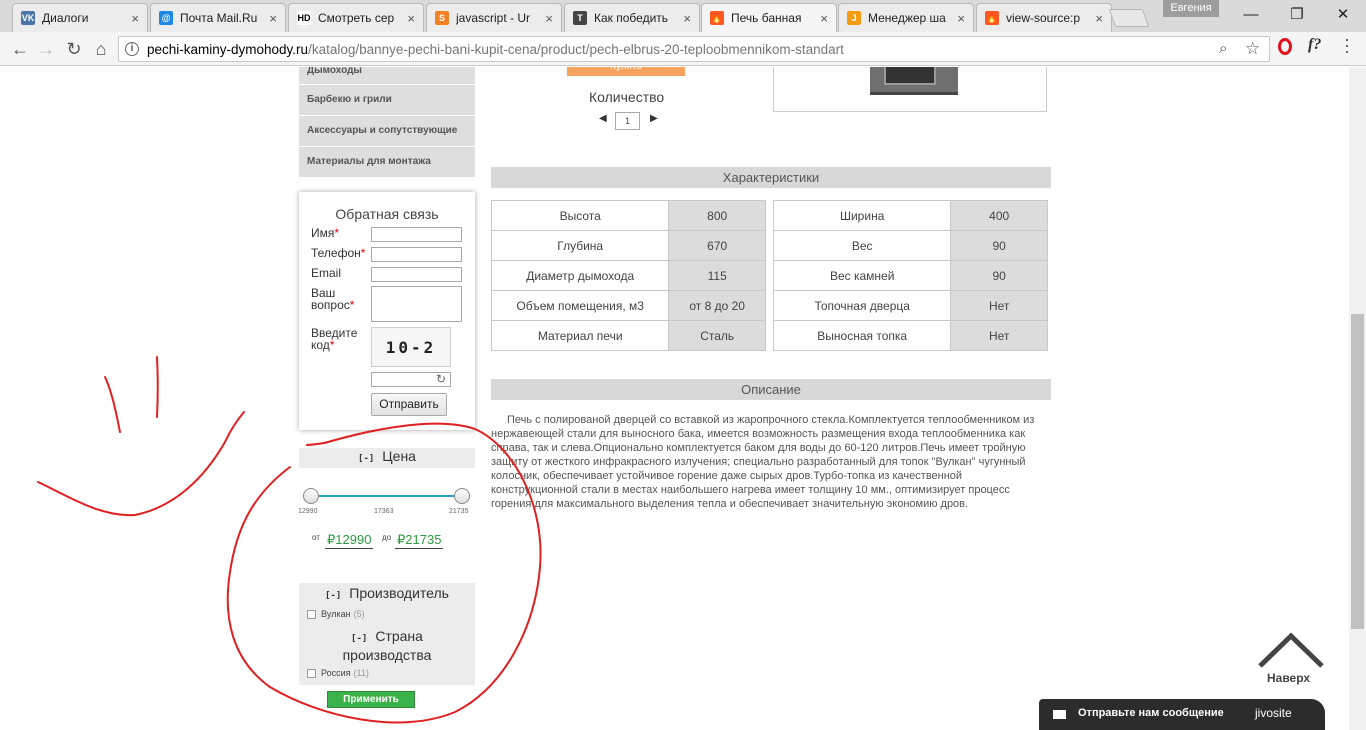 Image resolution: width=1366 pixels, height=730 pixels. What do you see at coordinates (1297, 14) in the screenshot?
I see `maximize-icon: ❐` at bounding box center [1297, 14].